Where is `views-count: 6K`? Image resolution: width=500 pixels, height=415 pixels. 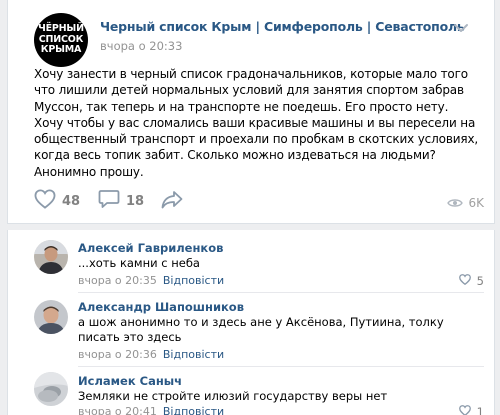
views-count: 6K is located at coordinates (476, 203).